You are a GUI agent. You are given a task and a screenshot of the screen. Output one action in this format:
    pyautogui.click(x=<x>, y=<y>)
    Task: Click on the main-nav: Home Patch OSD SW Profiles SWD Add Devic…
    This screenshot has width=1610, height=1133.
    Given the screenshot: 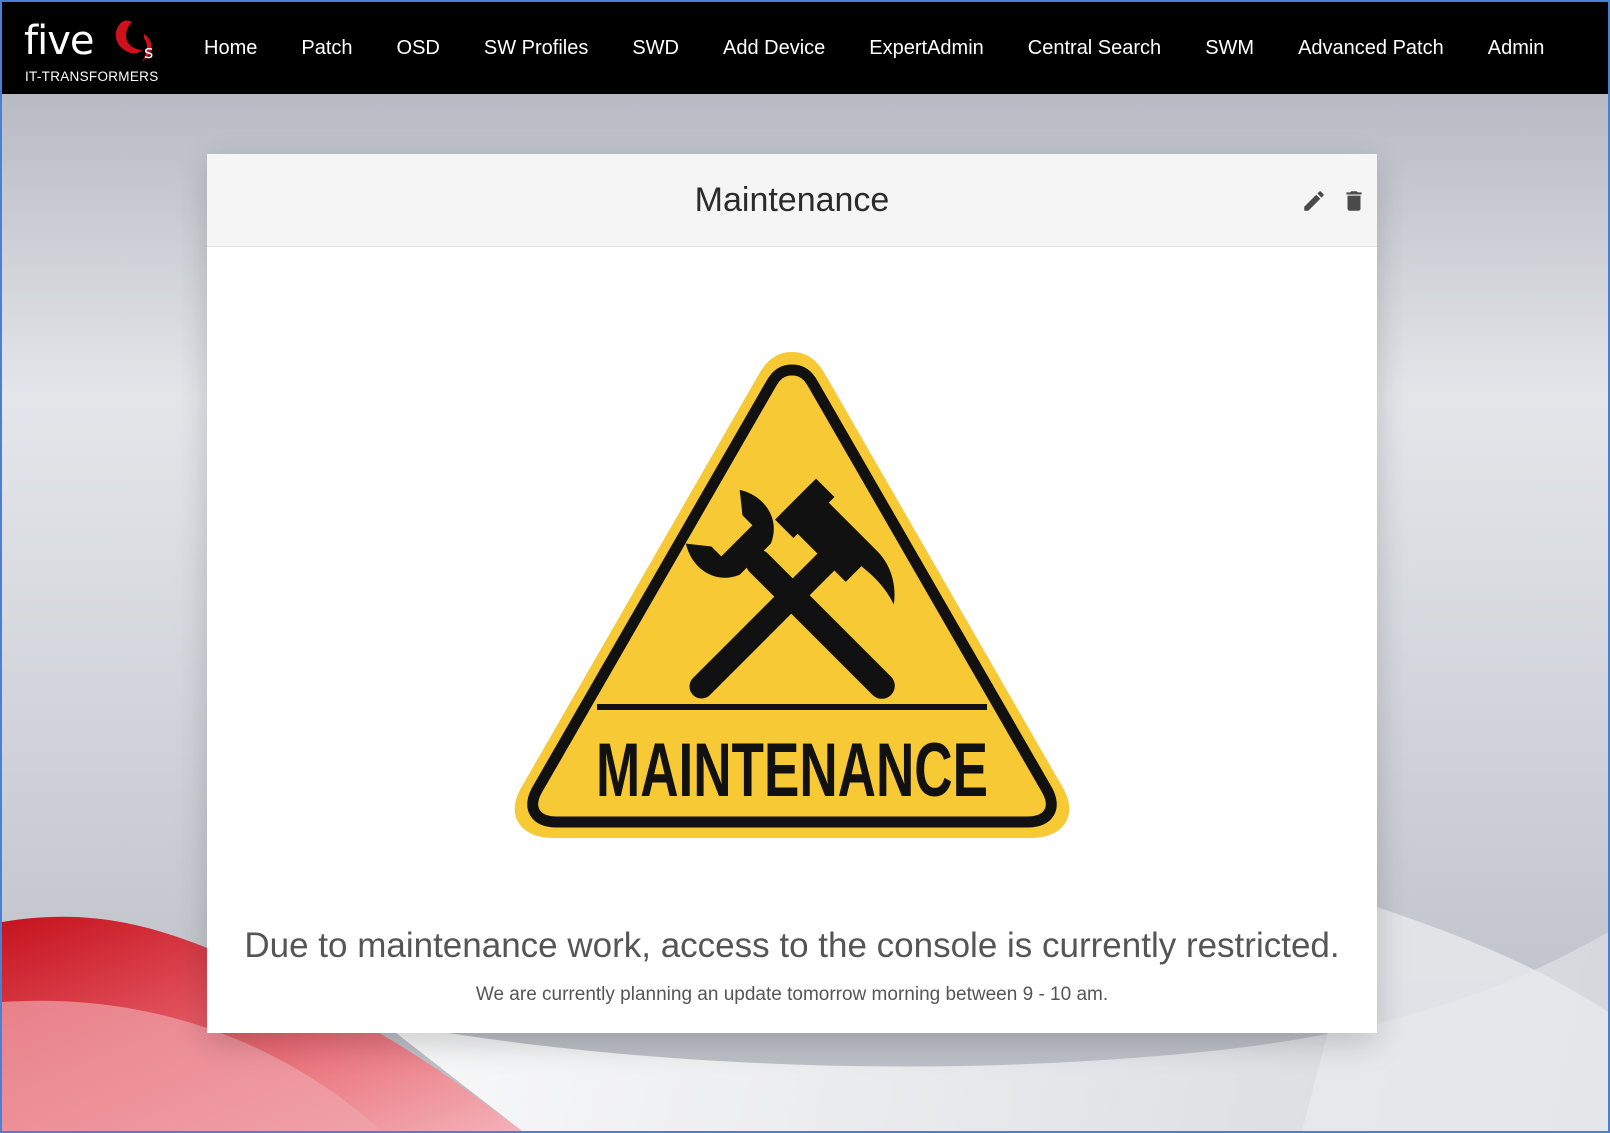 What is the action you would take?
    pyautogui.click(x=874, y=48)
    